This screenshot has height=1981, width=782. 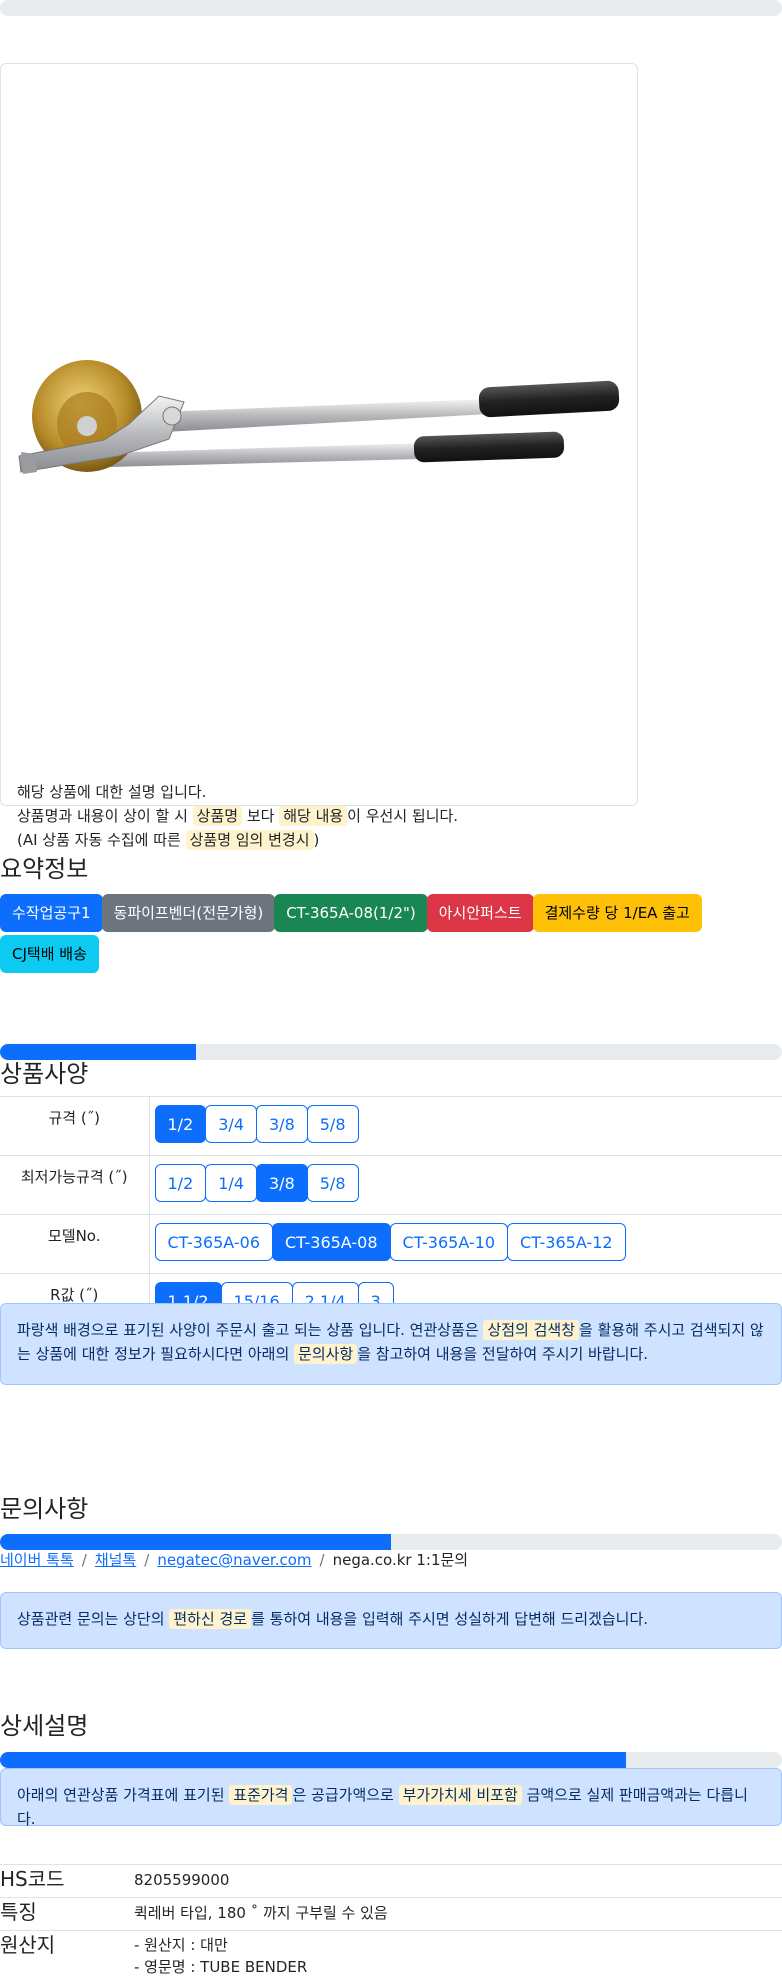 I want to click on info-key: HS코드, so click(x=67, y=1881).